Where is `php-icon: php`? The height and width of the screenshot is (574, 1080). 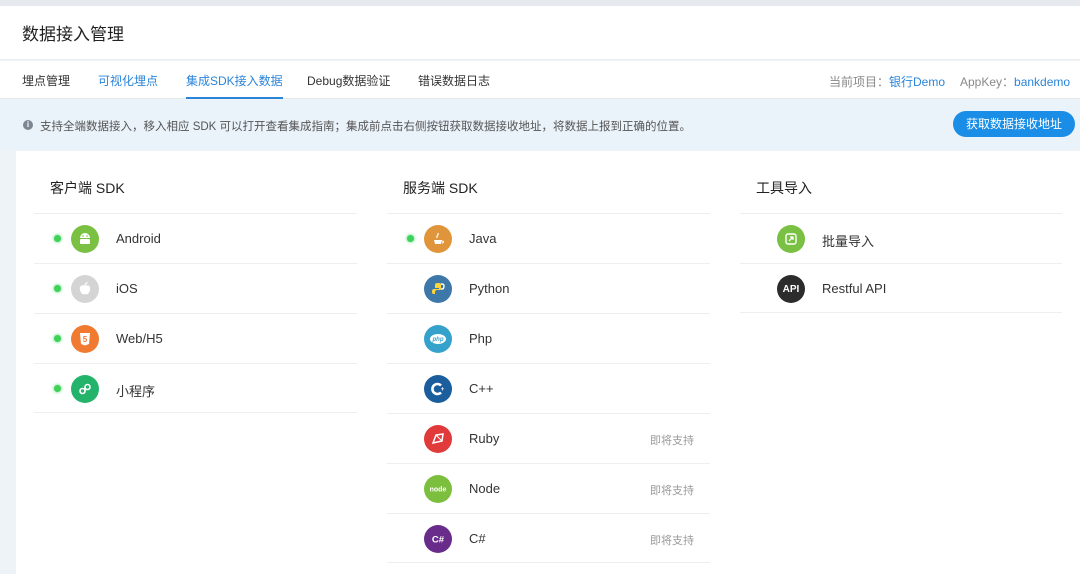
php-icon: php is located at coordinates (438, 339).